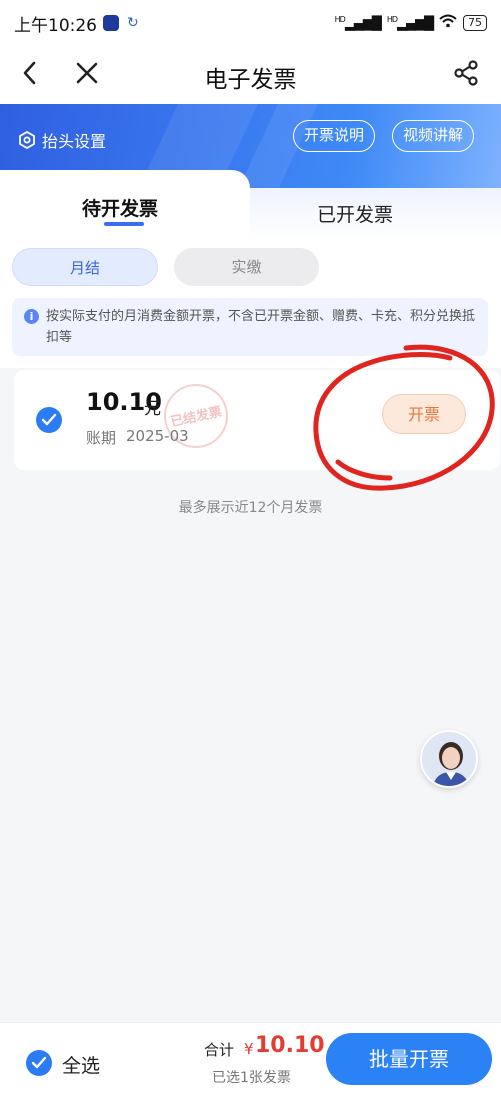  Describe the element at coordinates (448, 23) in the screenshot. I see `wifi-icon` at that location.